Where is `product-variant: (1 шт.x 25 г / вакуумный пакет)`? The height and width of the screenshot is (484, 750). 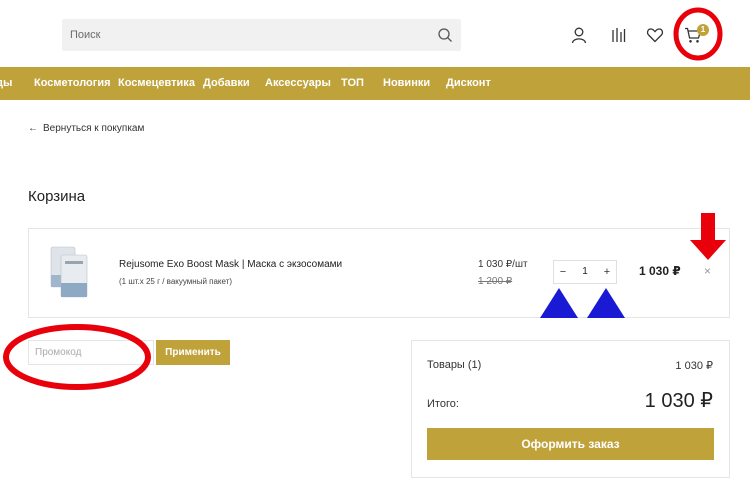
product-variant: (1 шт.x 25 г / вакуумный пакет) is located at coordinates (176, 281).